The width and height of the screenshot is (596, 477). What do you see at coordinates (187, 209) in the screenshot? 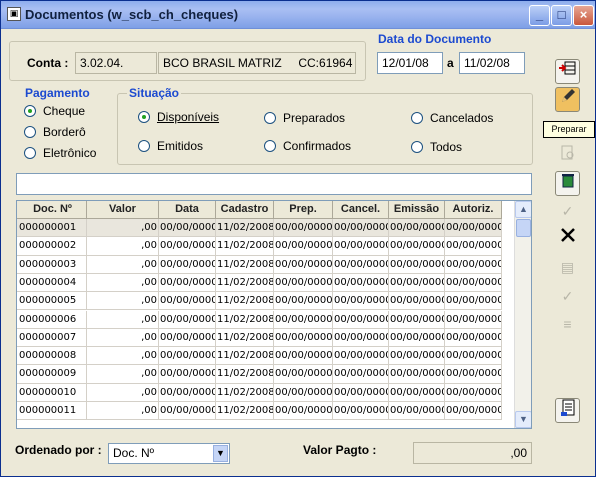
I see `col-header-data: Data` at bounding box center [187, 209].